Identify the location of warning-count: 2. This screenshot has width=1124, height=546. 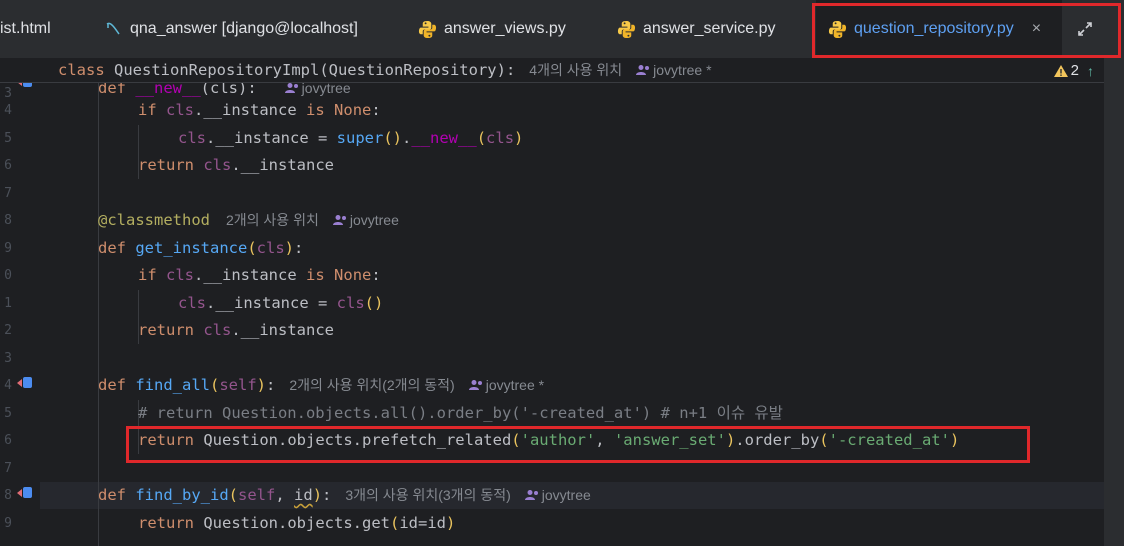
(1074, 70).